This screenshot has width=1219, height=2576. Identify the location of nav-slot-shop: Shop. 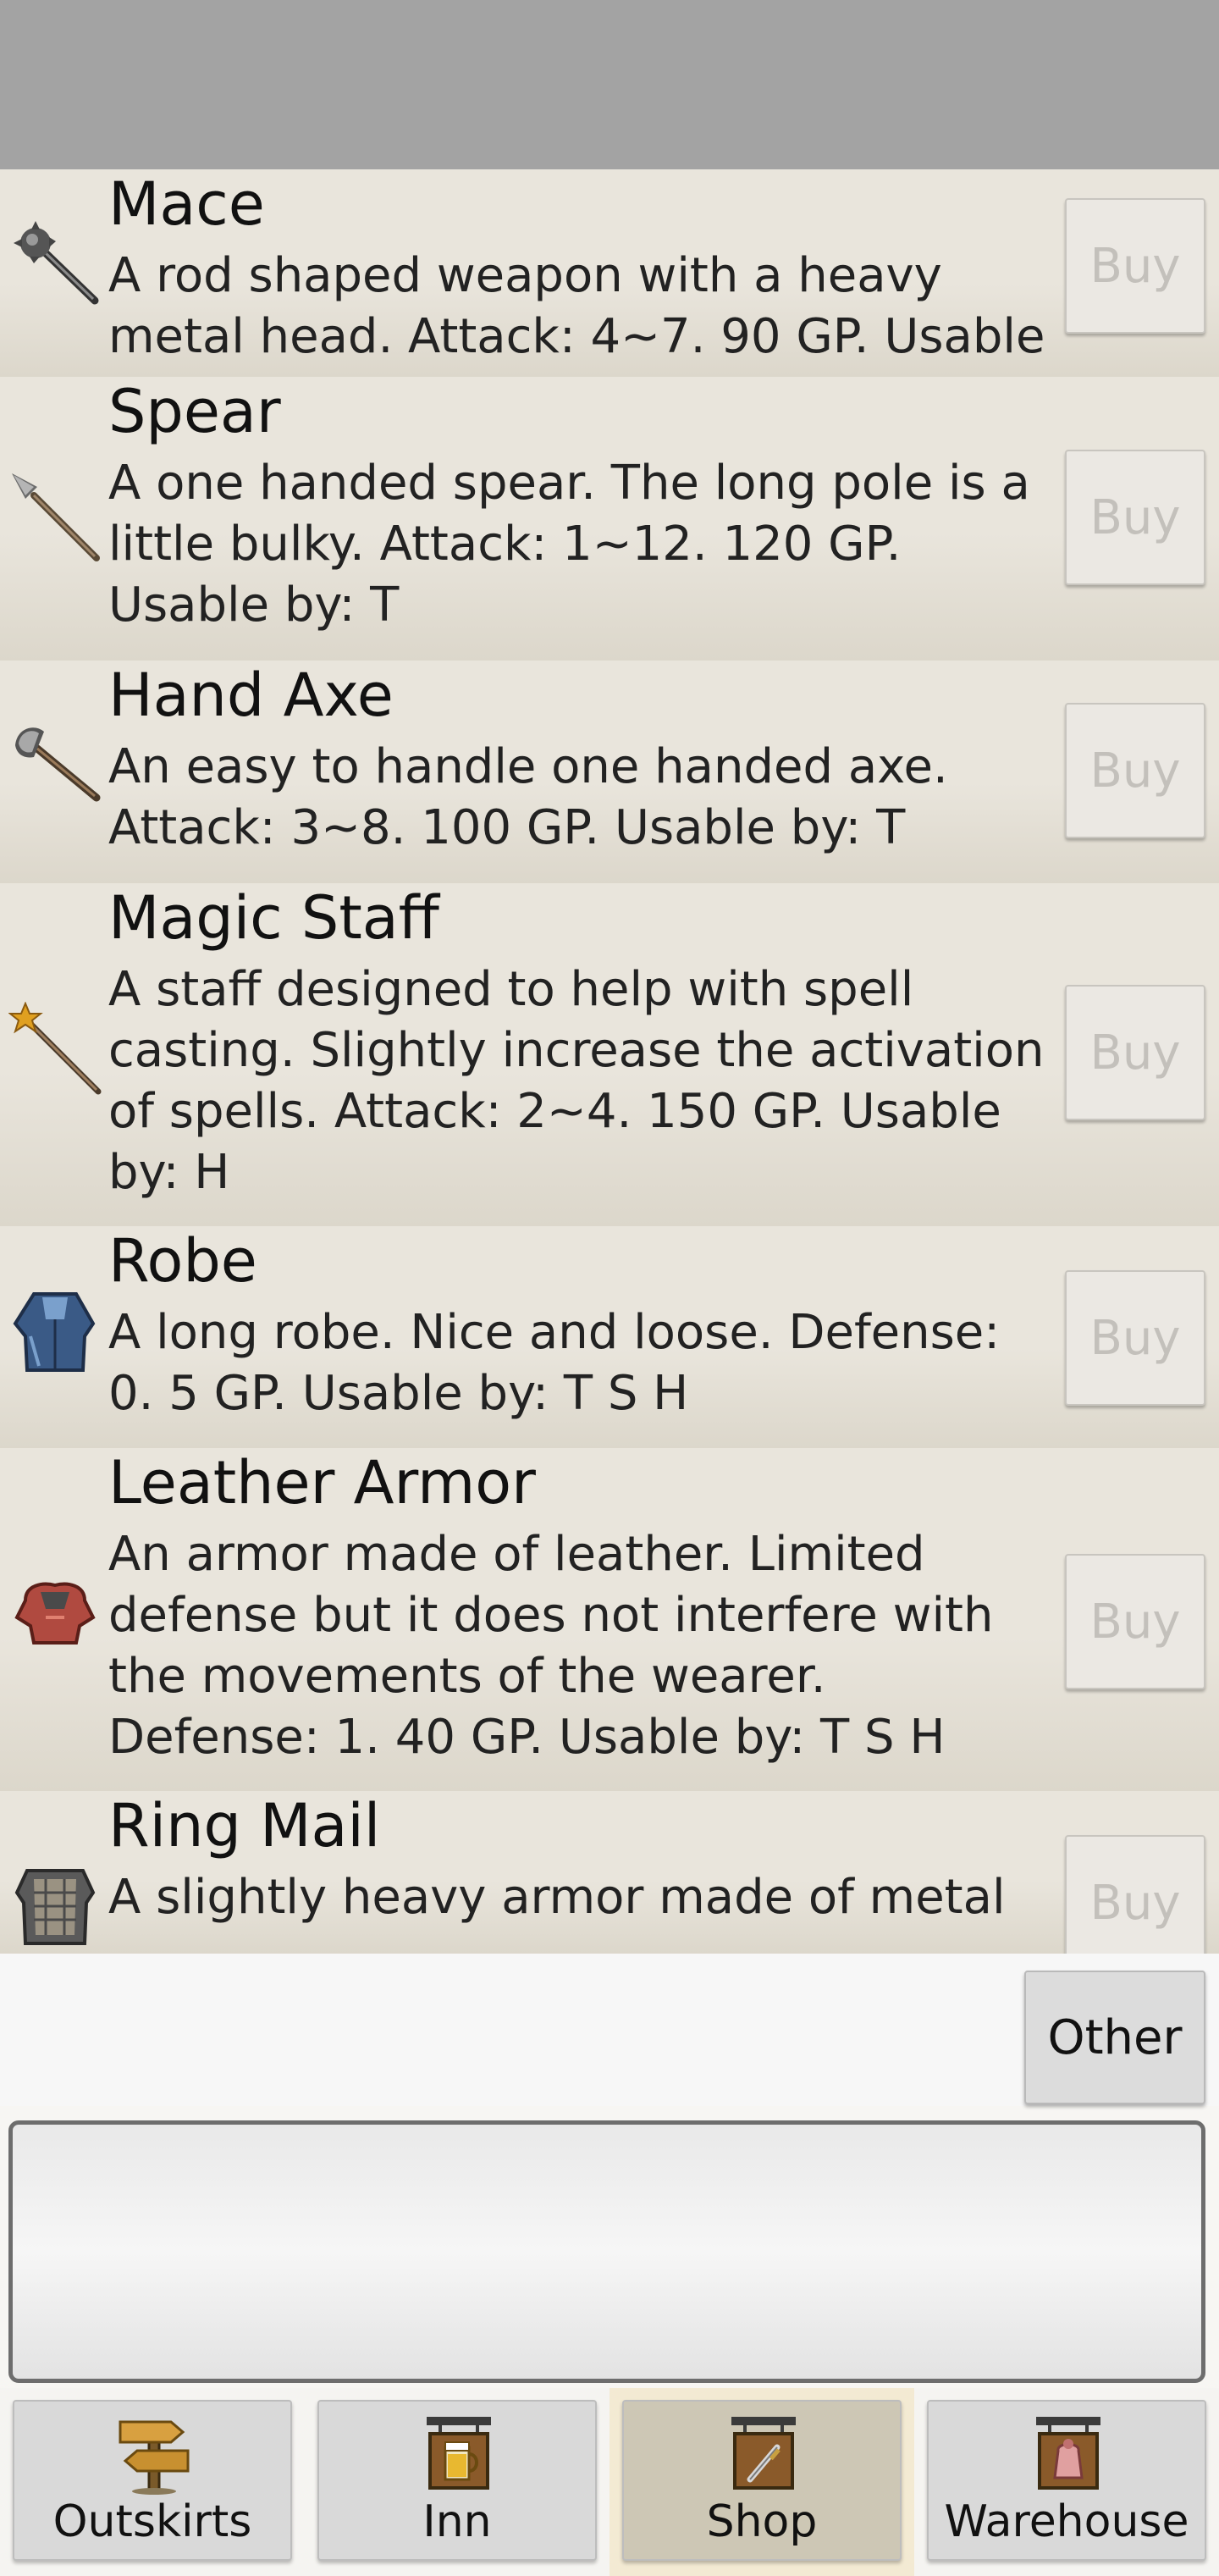
(762, 2482).